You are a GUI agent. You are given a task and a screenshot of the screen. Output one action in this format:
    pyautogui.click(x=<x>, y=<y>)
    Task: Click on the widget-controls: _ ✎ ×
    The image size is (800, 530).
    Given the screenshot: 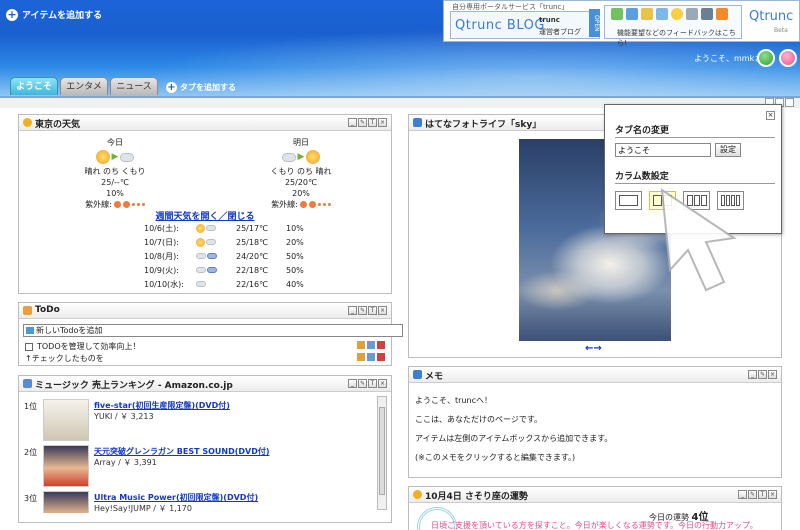 What is the action you would take?
    pyautogui.click(x=762, y=374)
    